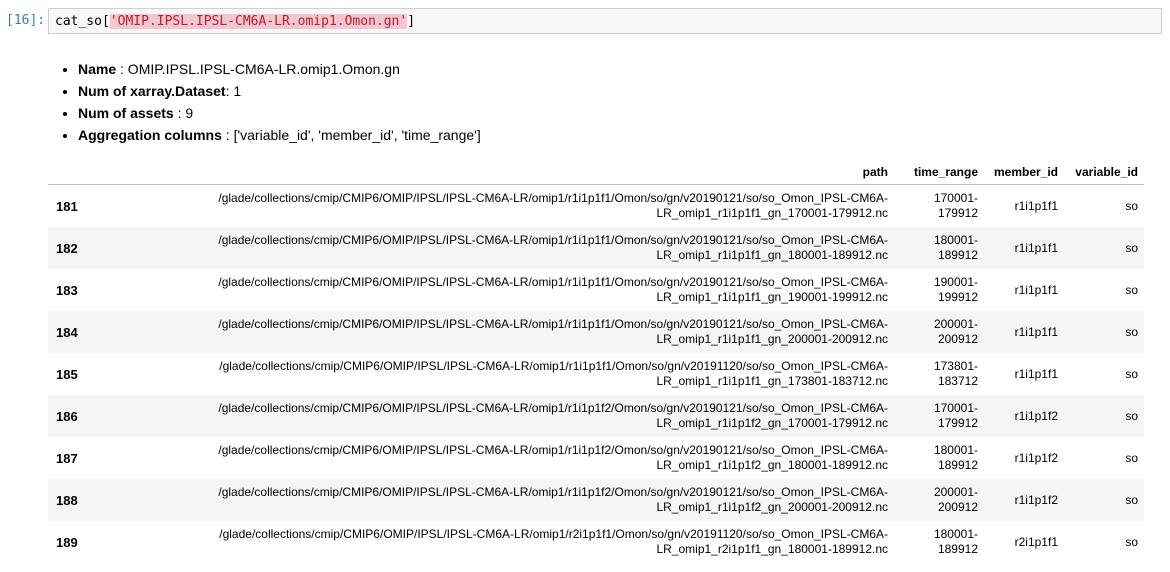  What do you see at coordinates (772, 381) in the screenshot?
I see `row-path-line2: LR_omip1_r1i1p1f1_gn_173801-183712.nc` at bounding box center [772, 381].